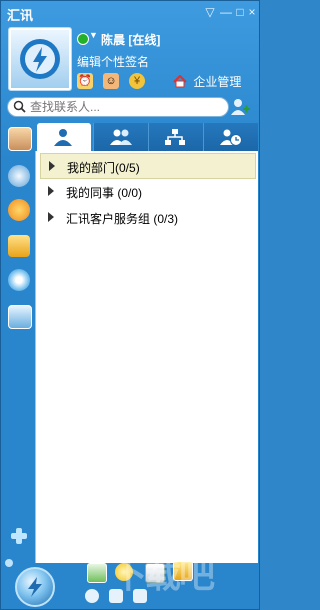 The width and height of the screenshot is (320, 610). What do you see at coordinates (19, 280) in the screenshot?
I see `webcam-icon` at bounding box center [19, 280].